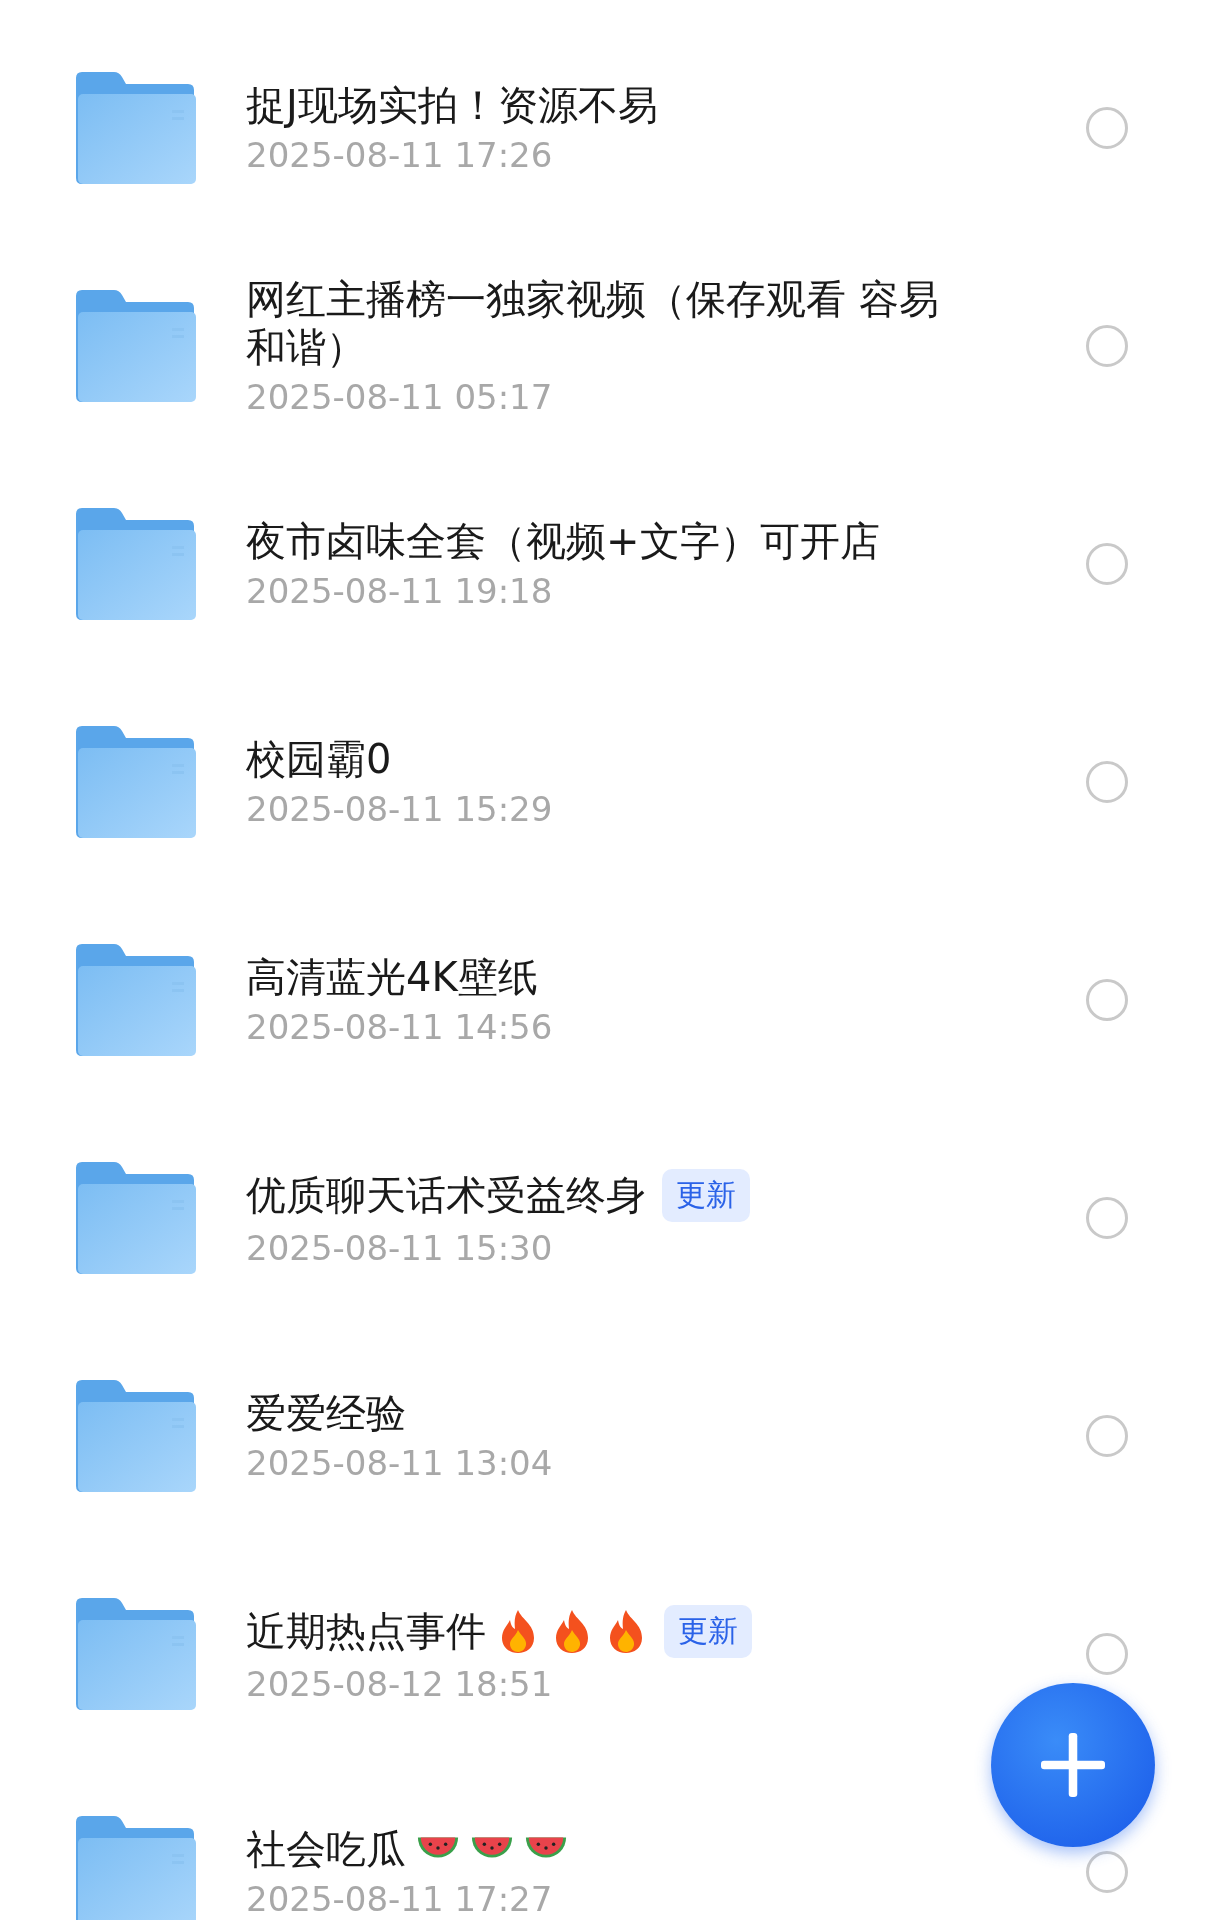 This screenshot has width=1217, height=1920. Describe the element at coordinates (400, 1899) in the screenshot. I see `modified-date: 2025-08-11 17:27` at that location.